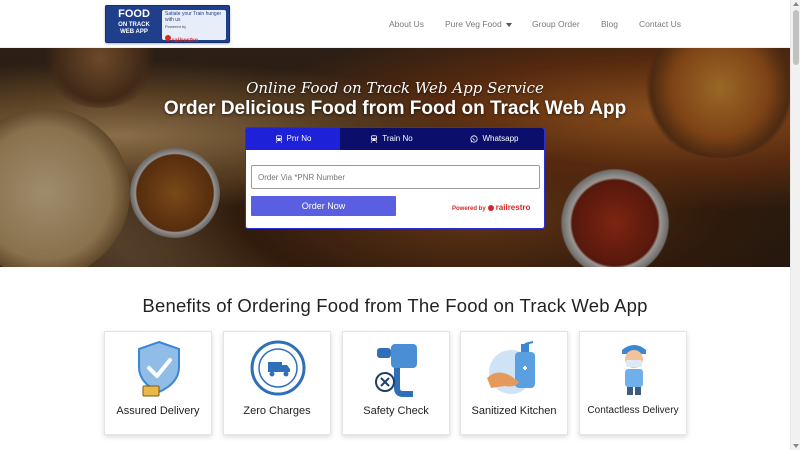 The height and width of the screenshot is (450, 800). I want to click on benefit-card-assured-delivery: Assured Delivery, so click(158, 383).